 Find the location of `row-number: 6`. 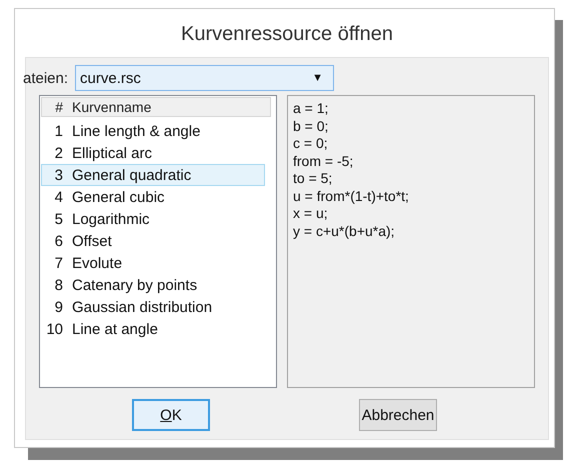

row-number: 6 is located at coordinates (59, 241).